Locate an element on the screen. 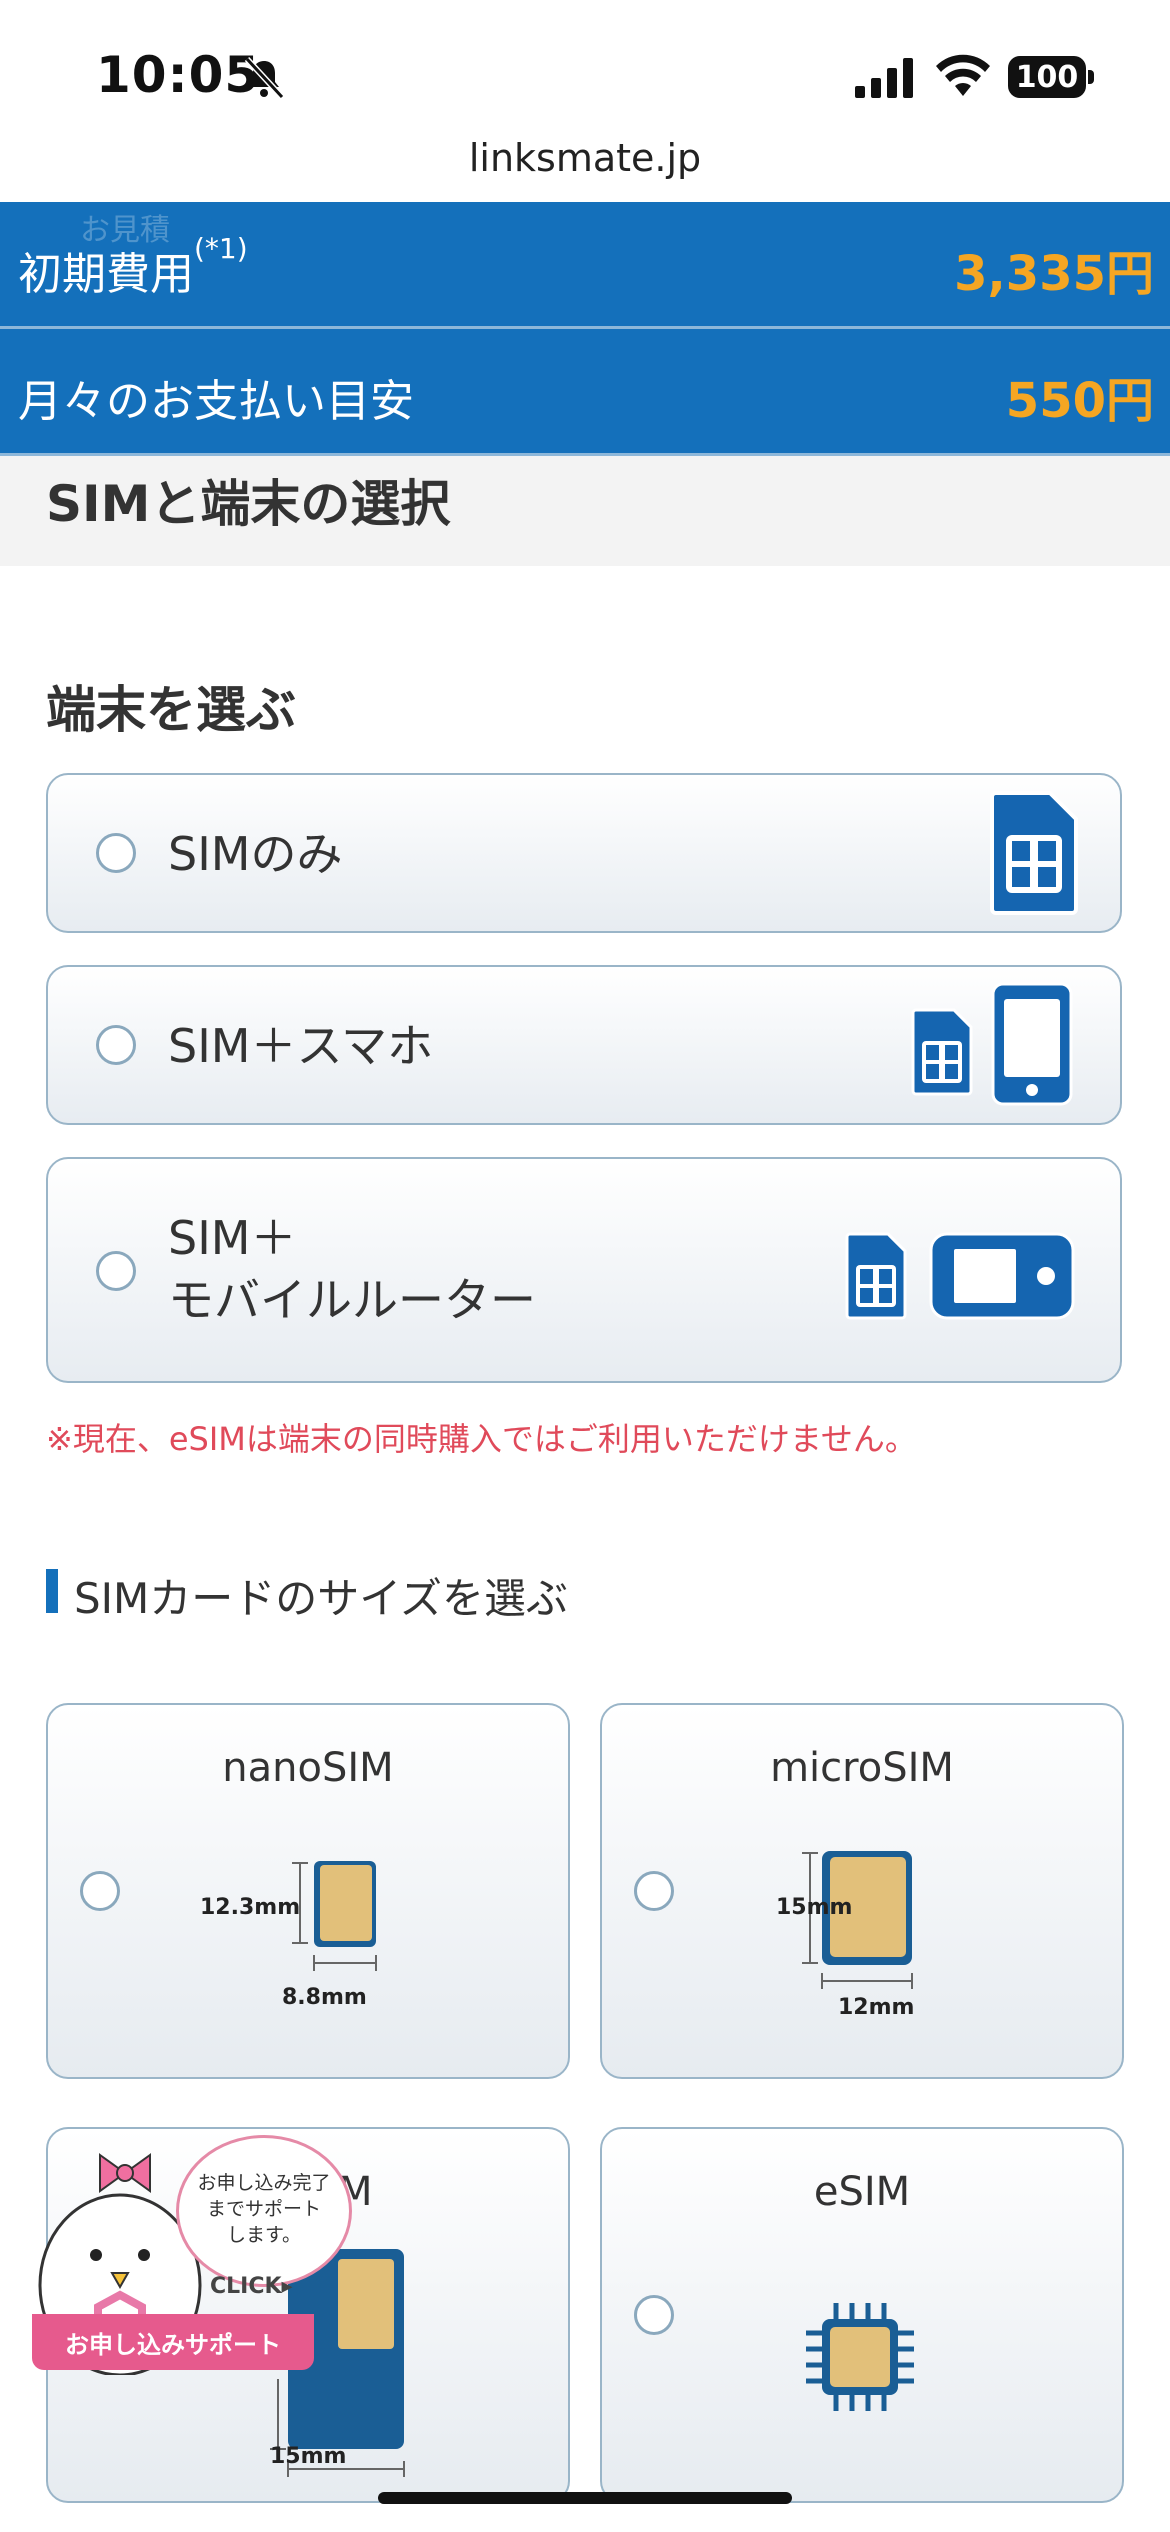  smartphone-icon is located at coordinates (1032, 1044).